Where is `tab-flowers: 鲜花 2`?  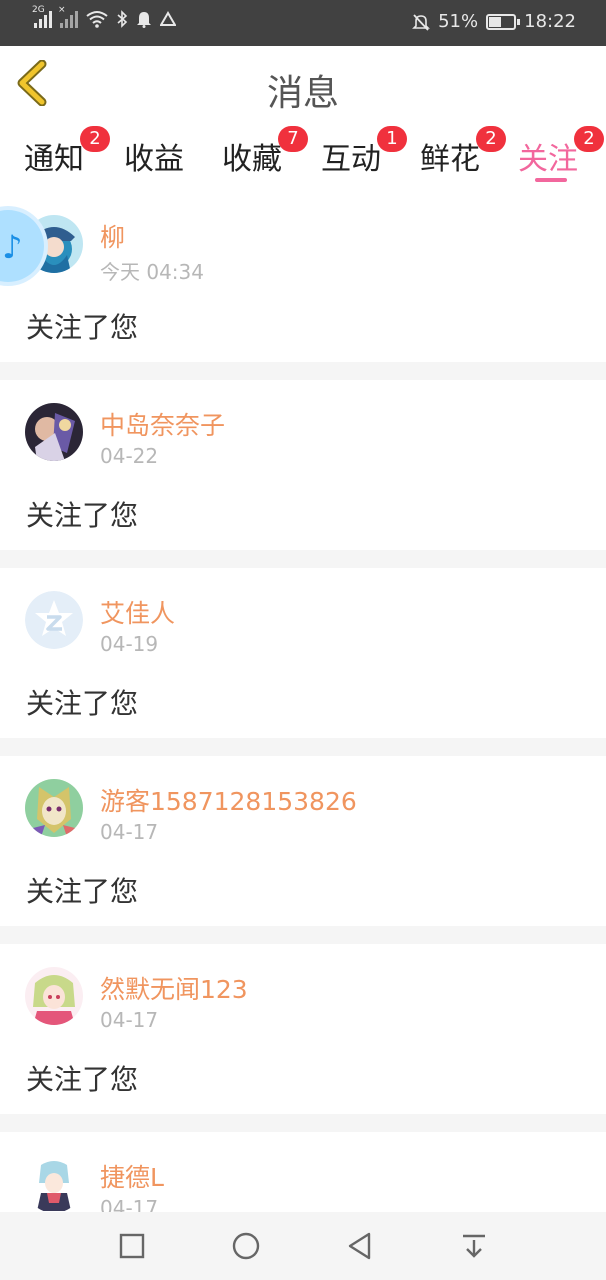
tab-flowers: 鲜花 2 is located at coordinates (463, 152).